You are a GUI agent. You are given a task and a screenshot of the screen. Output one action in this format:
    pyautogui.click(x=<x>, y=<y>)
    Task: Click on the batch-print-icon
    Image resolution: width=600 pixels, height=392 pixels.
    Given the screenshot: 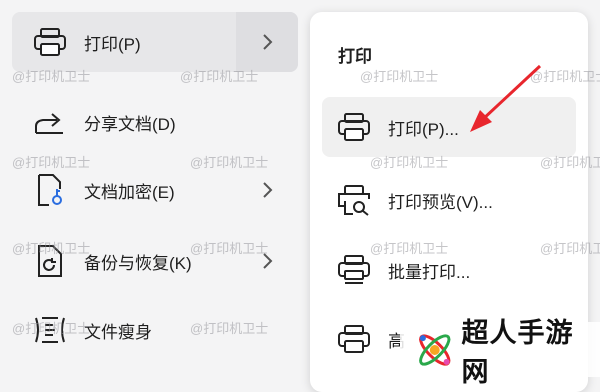 What is the action you would take?
    pyautogui.click(x=354, y=270)
    